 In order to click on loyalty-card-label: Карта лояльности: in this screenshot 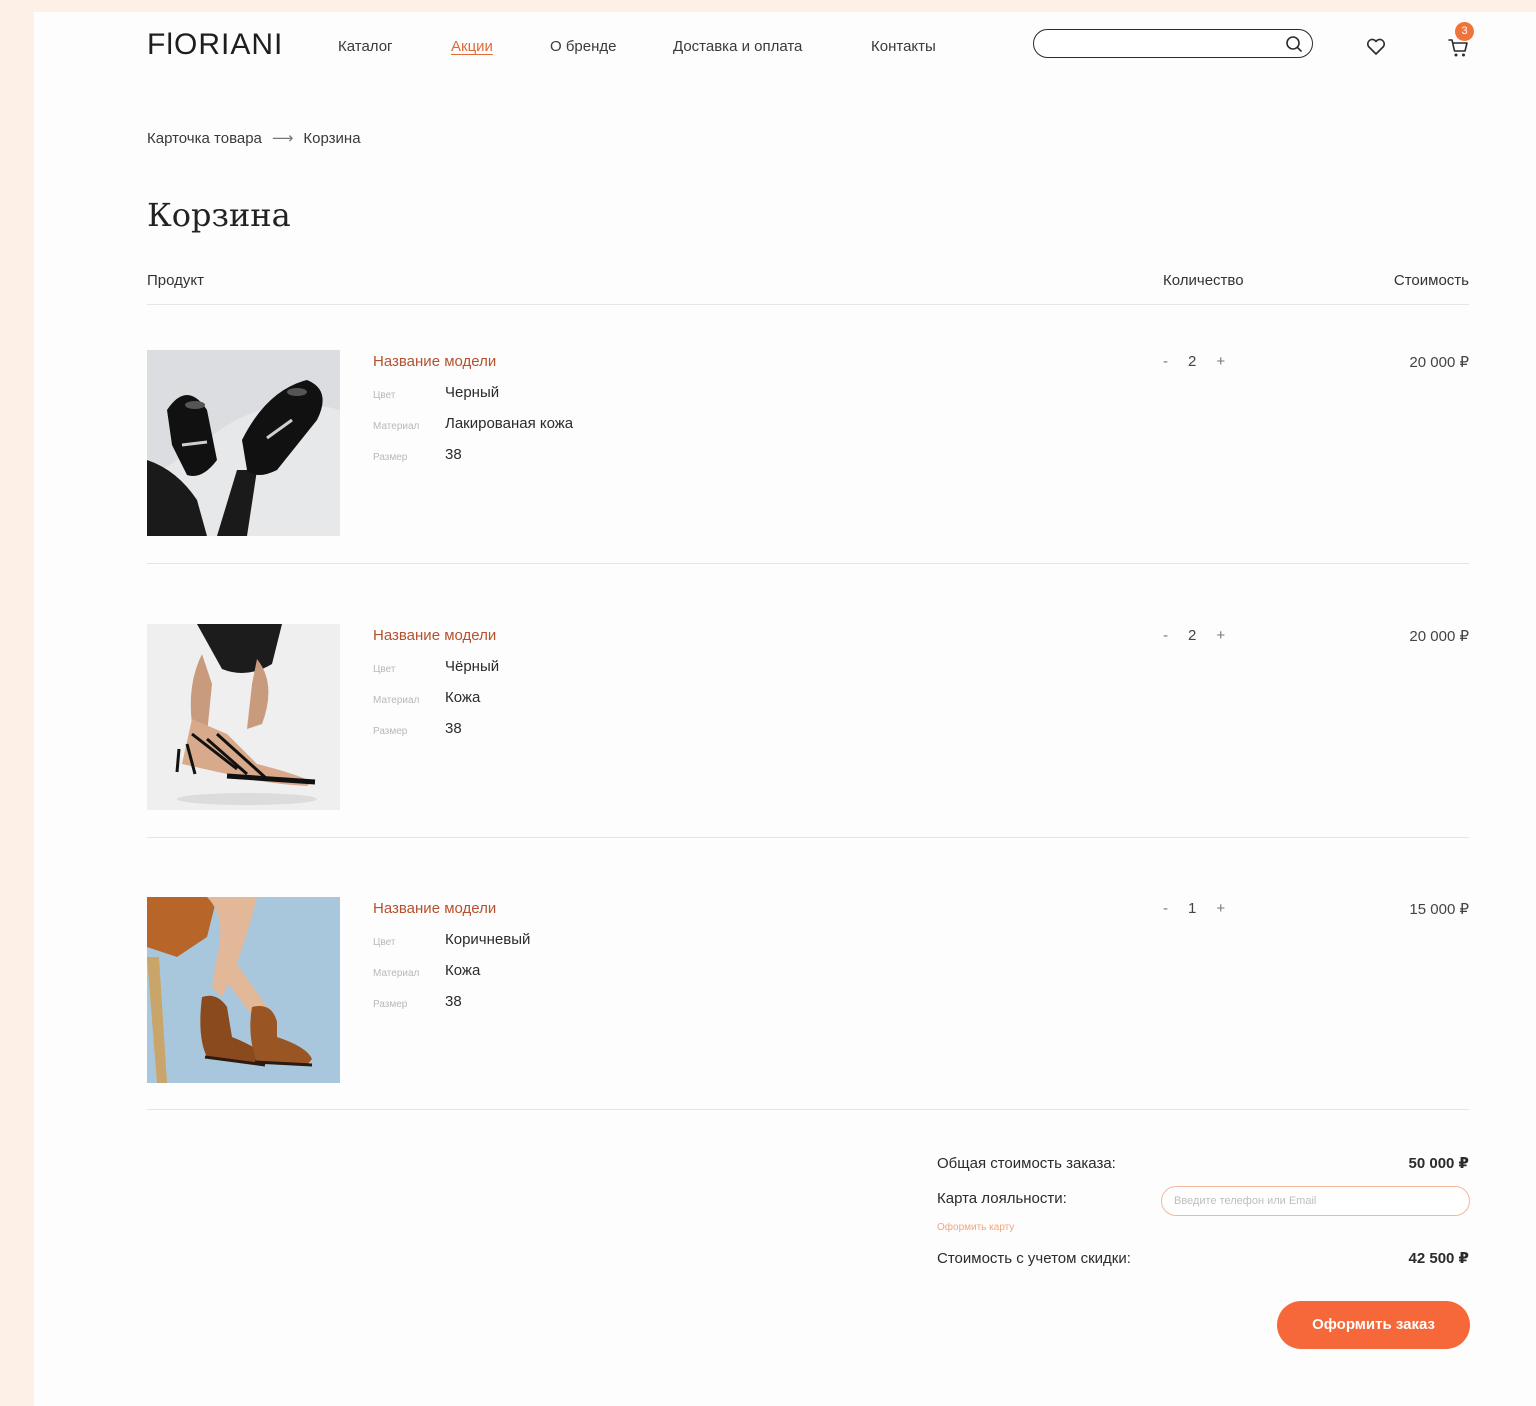, I will do `click(1002, 1198)`.